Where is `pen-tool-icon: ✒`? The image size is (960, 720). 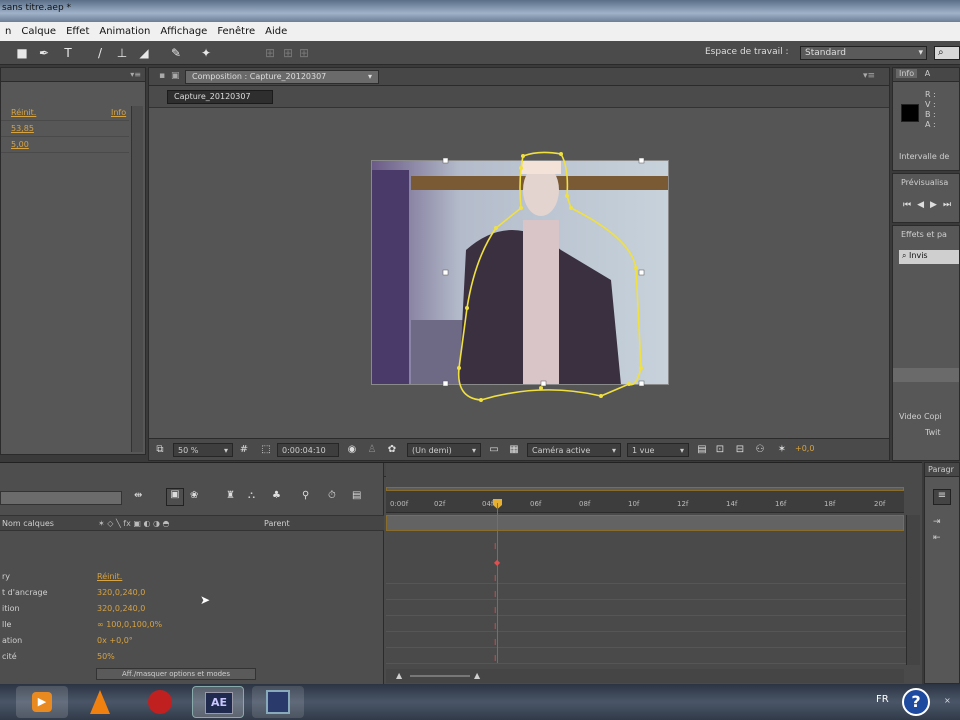
pen-tool-icon: ✒ is located at coordinates (44, 53).